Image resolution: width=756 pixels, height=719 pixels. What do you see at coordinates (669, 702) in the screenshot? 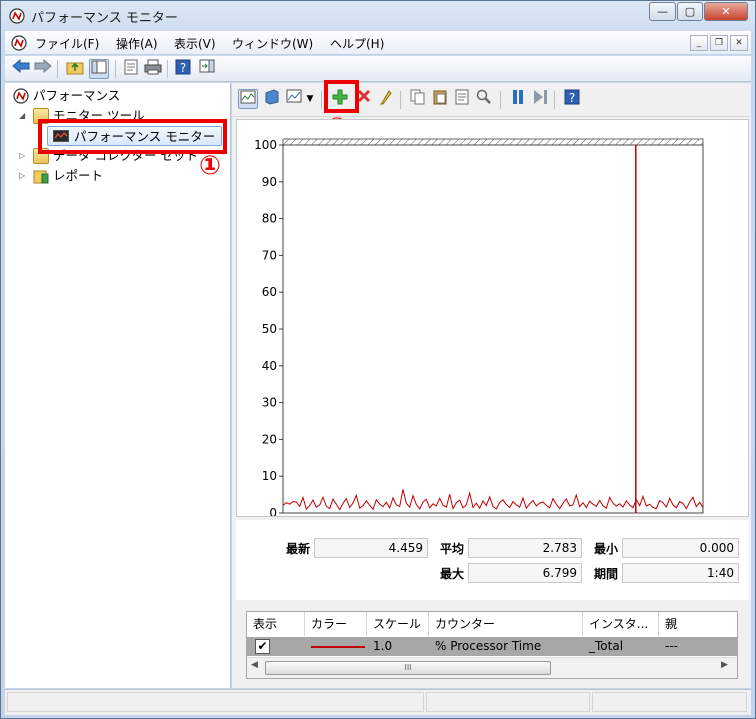
I see `status-segment` at bounding box center [669, 702].